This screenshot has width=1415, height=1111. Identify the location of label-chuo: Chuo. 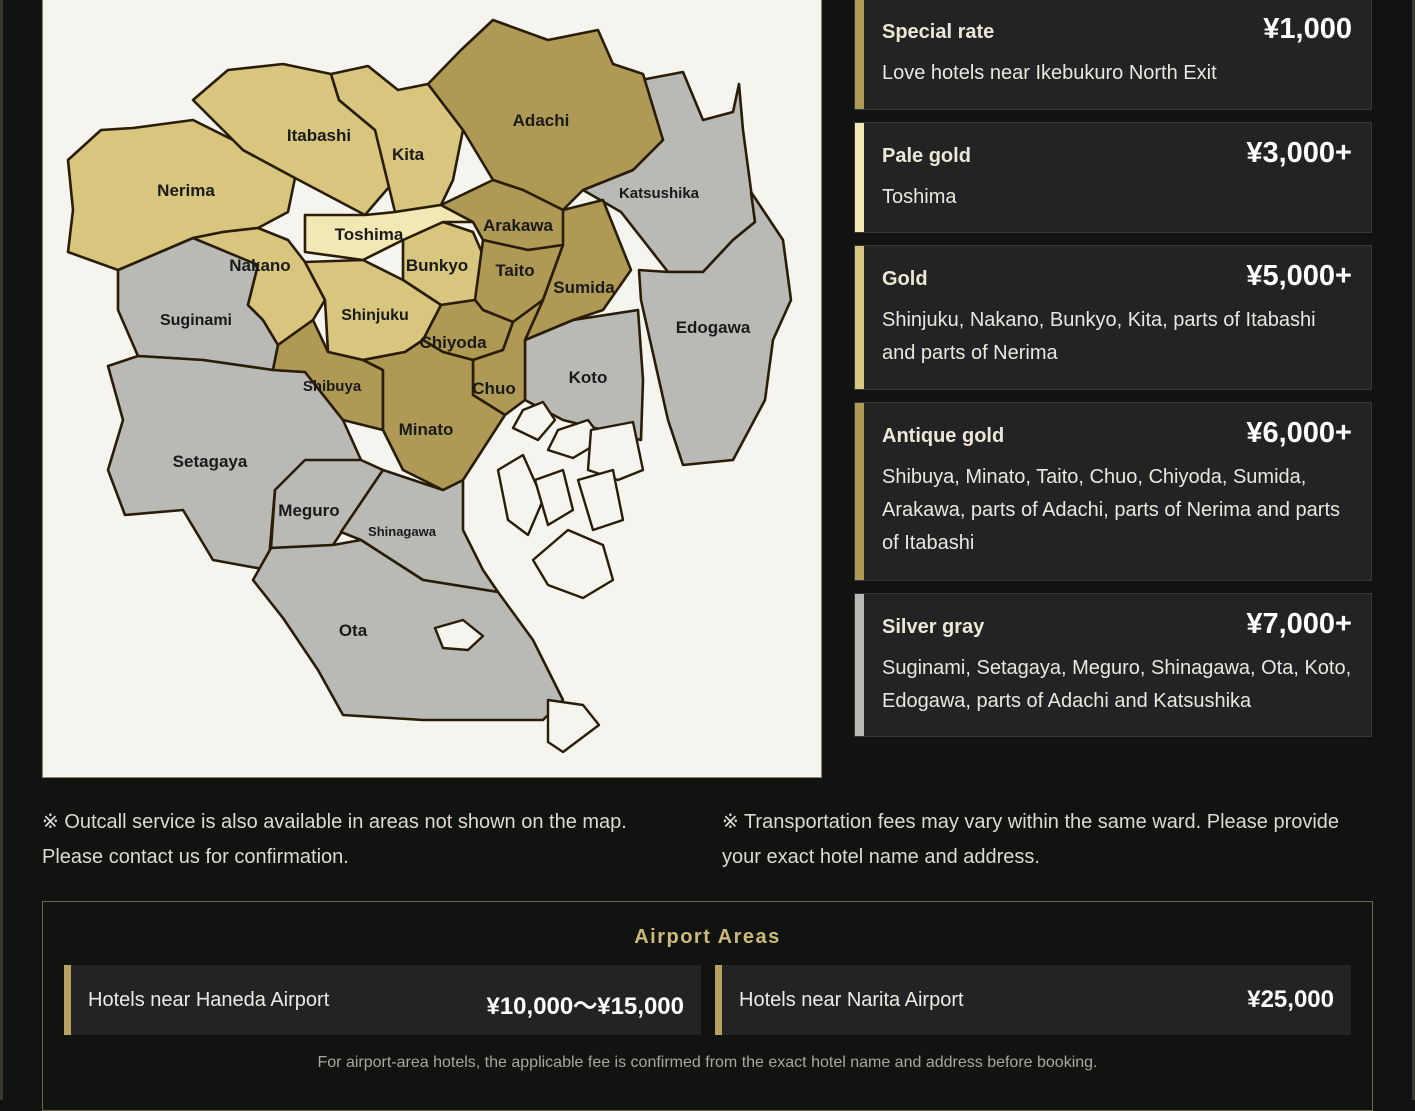
(493, 388).